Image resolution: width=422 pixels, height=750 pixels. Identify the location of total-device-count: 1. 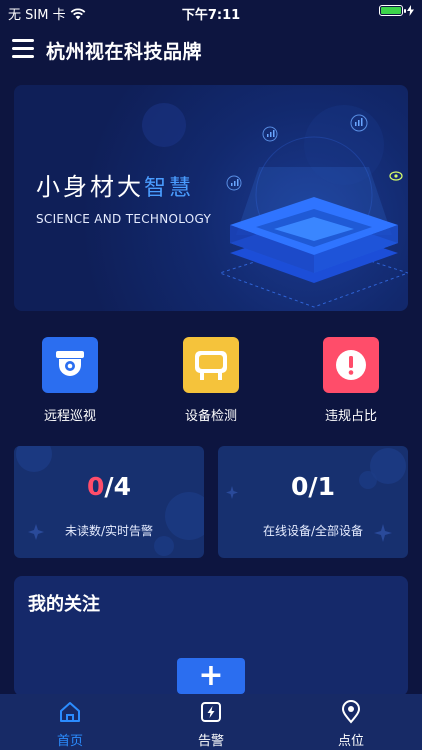
(326, 486).